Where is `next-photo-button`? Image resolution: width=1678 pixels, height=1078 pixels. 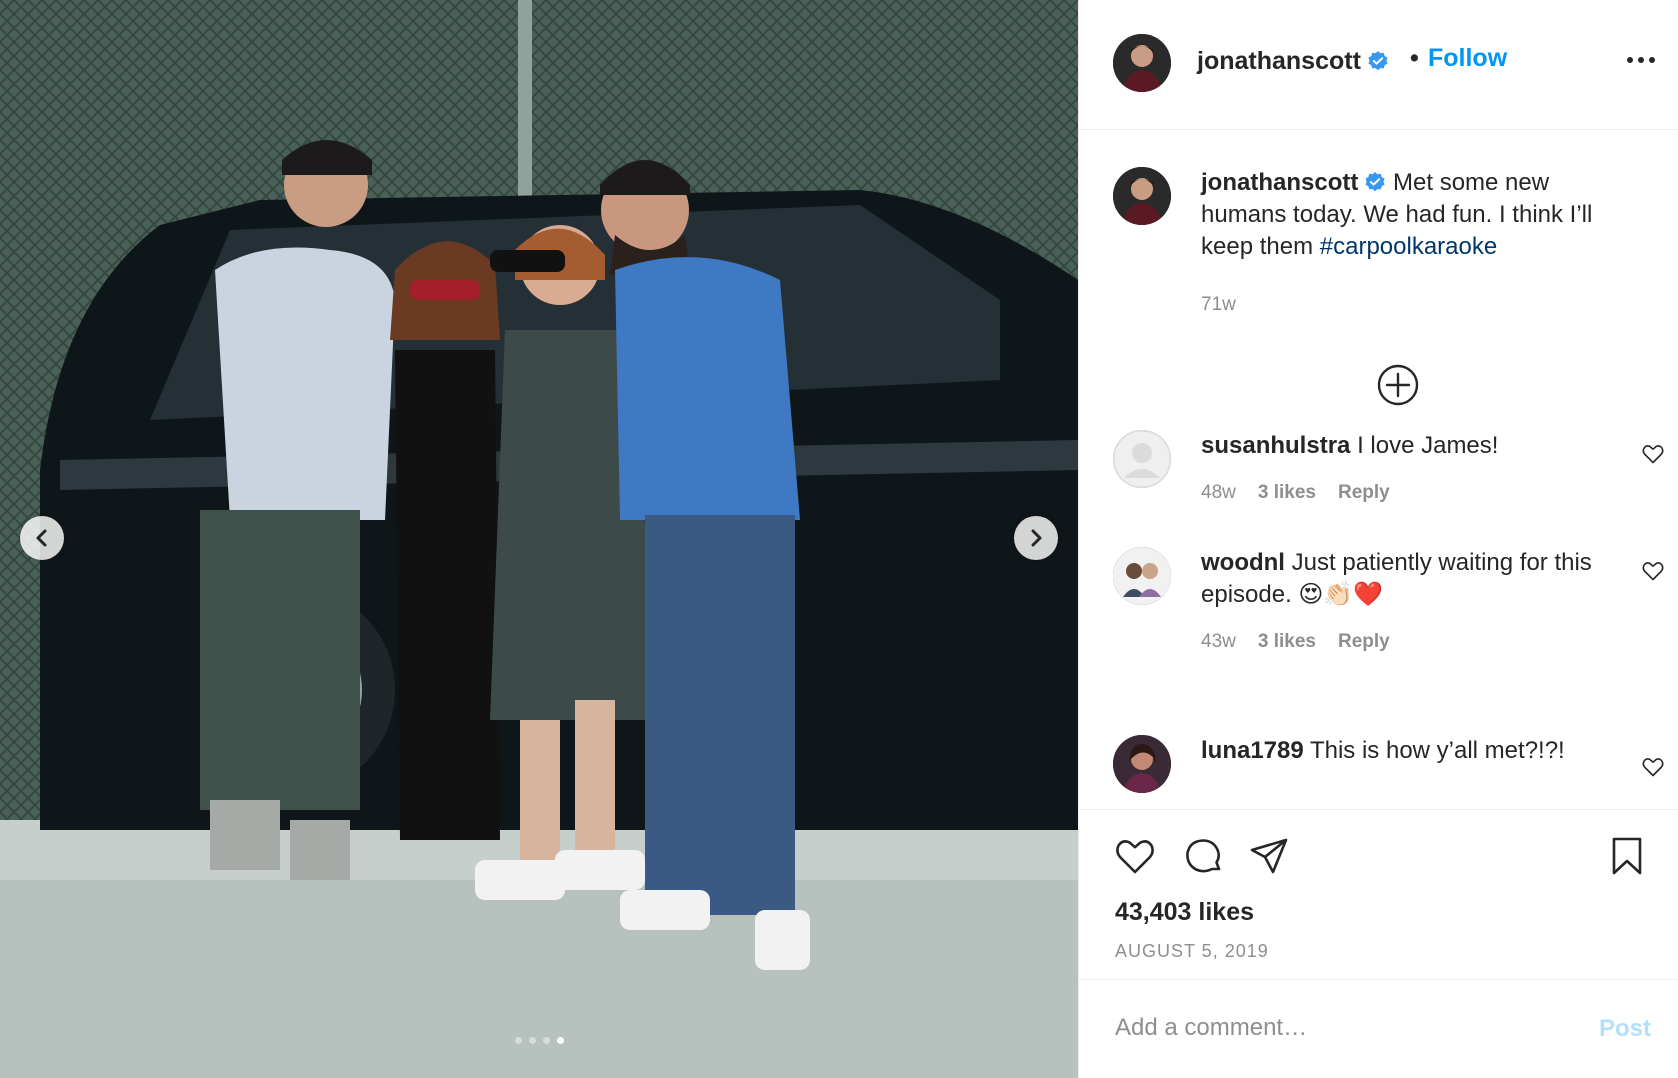
next-photo-button is located at coordinates (1036, 538).